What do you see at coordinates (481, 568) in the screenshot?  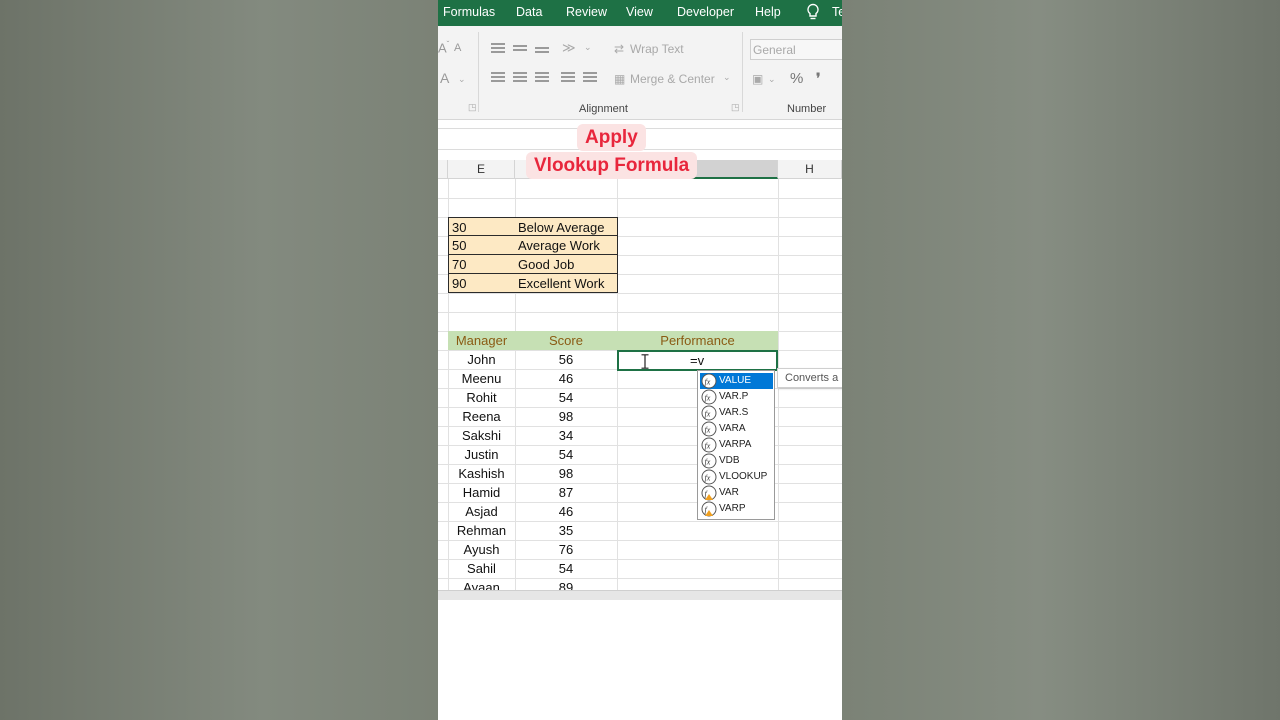 I see `manager-cell: Sahil` at bounding box center [481, 568].